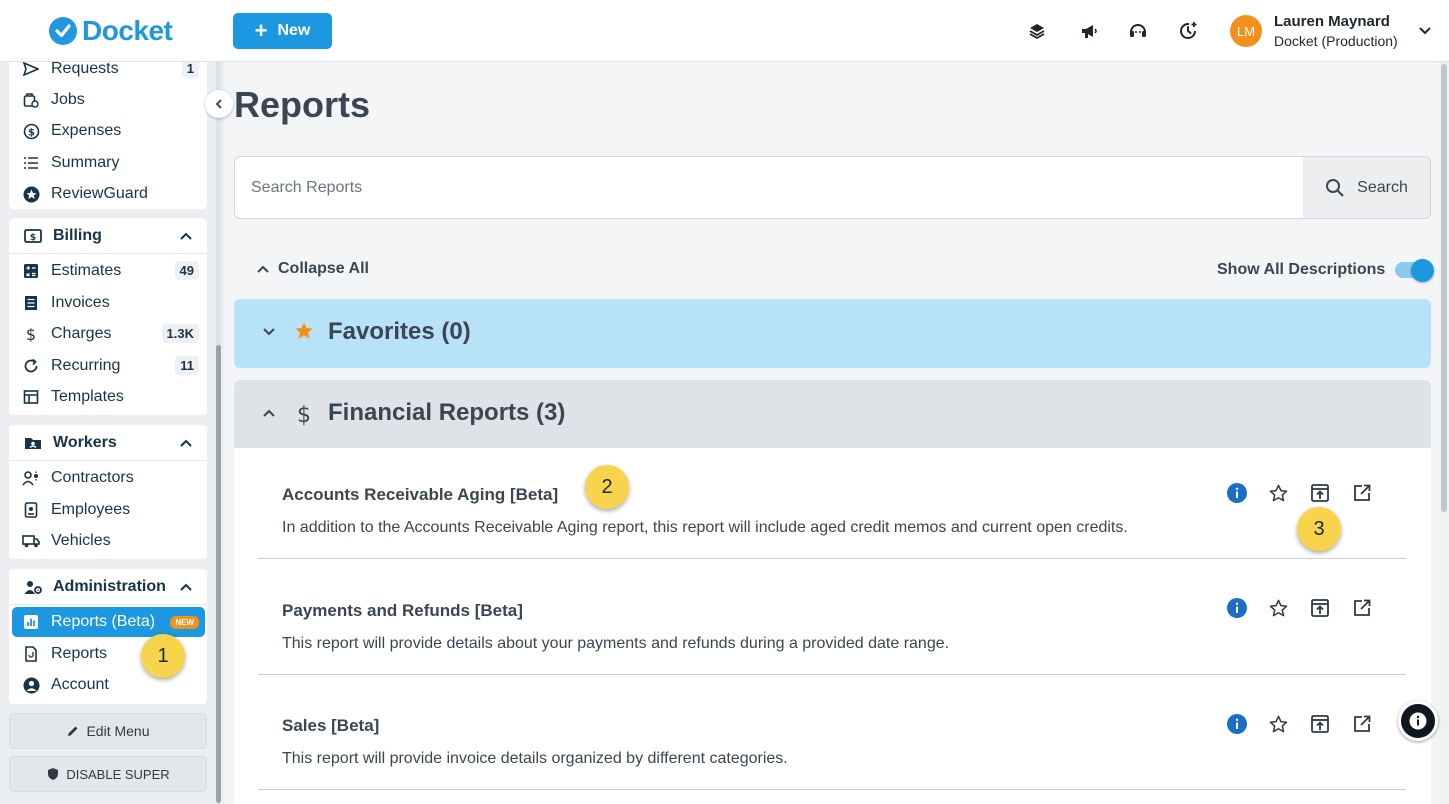 The width and height of the screenshot is (1449, 804). What do you see at coordinates (108, 774) in the screenshot?
I see `disable-super-button: DISABLE SUPER` at bounding box center [108, 774].